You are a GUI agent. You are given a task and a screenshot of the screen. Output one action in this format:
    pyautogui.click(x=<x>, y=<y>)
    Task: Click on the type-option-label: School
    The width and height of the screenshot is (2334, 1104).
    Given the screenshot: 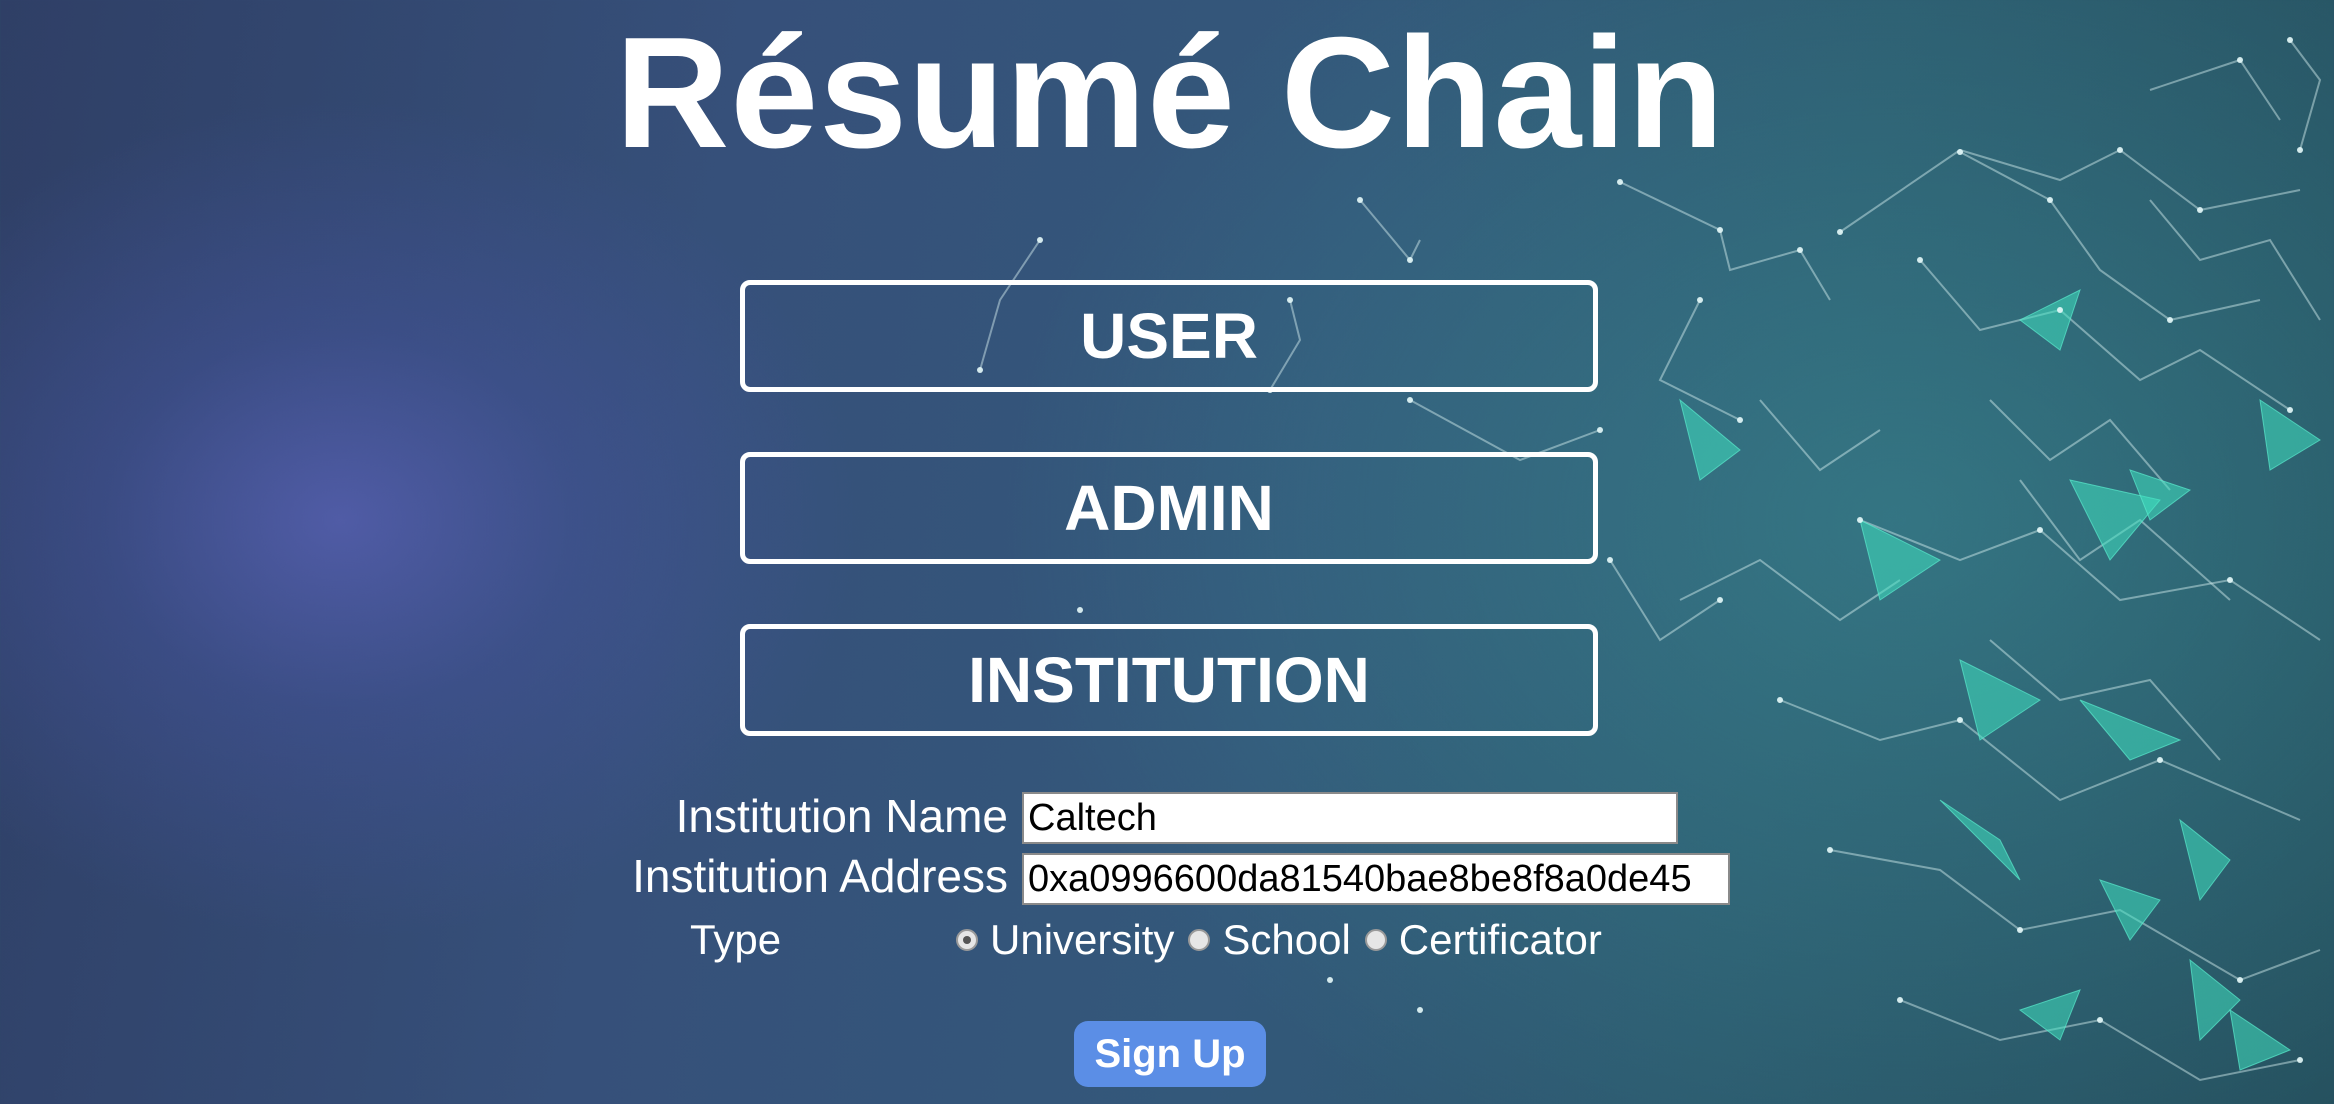 What is the action you would take?
    pyautogui.click(x=1286, y=939)
    